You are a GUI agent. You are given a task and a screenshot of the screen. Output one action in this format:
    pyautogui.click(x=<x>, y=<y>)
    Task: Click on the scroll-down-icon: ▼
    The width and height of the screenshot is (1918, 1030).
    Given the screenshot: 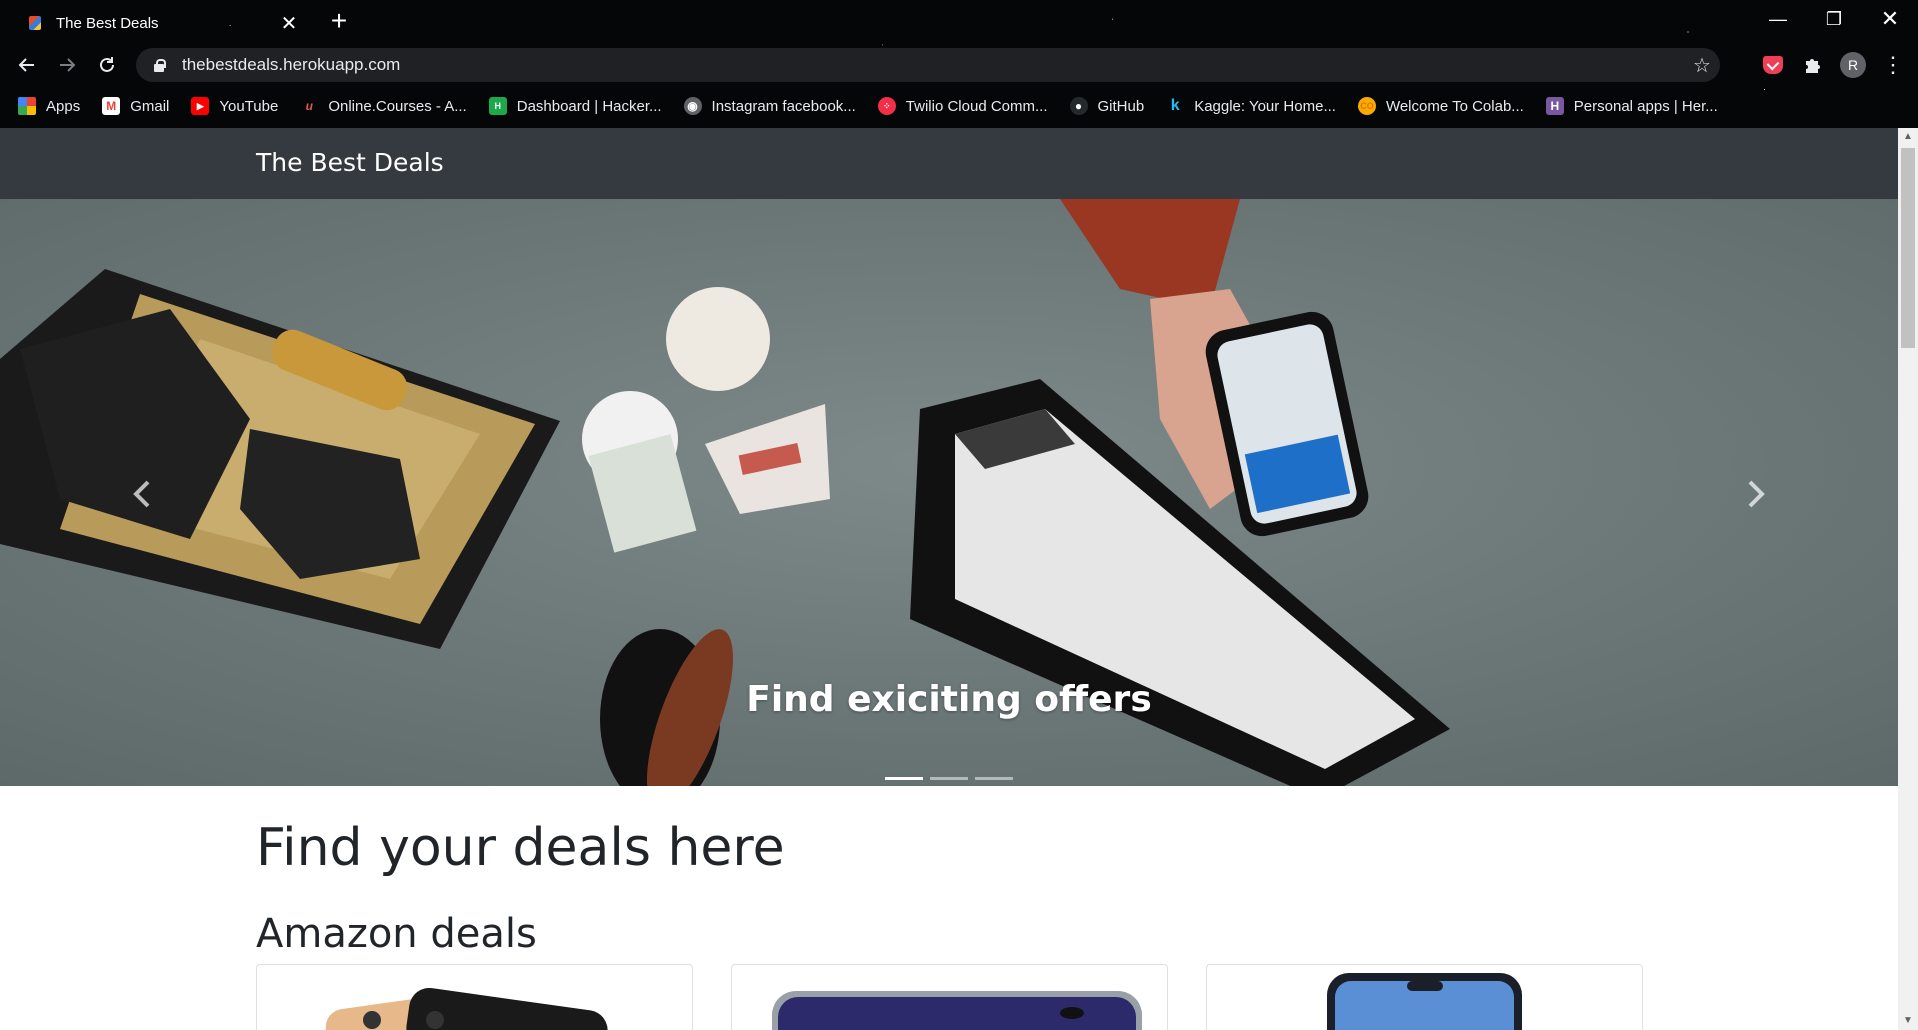 What is the action you would take?
    pyautogui.click(x=1908, y=1021)
    